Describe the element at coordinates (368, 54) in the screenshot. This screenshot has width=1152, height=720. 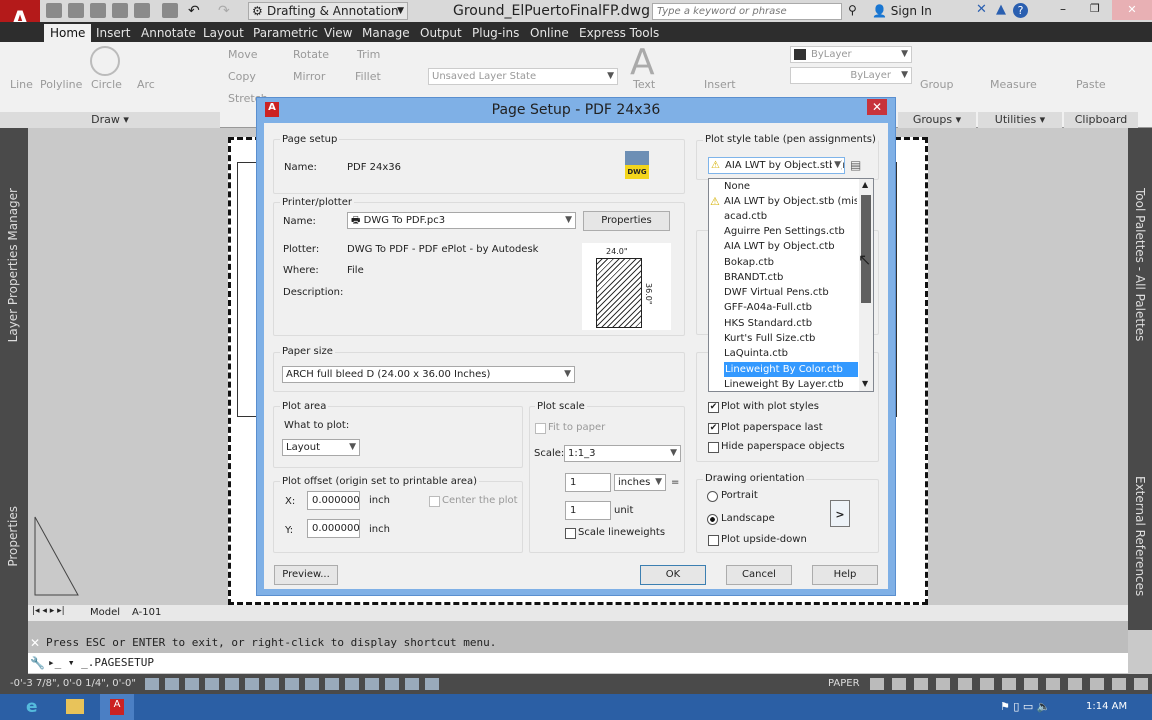
I see `trim-tool: Trim` at that location.